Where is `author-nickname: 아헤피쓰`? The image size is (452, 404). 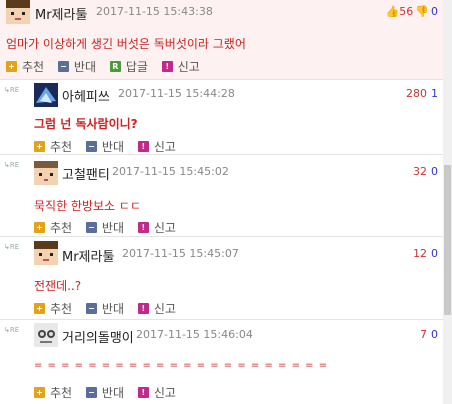
author-nickname: 아헤피쓰 is located at coordinates (86, 95).